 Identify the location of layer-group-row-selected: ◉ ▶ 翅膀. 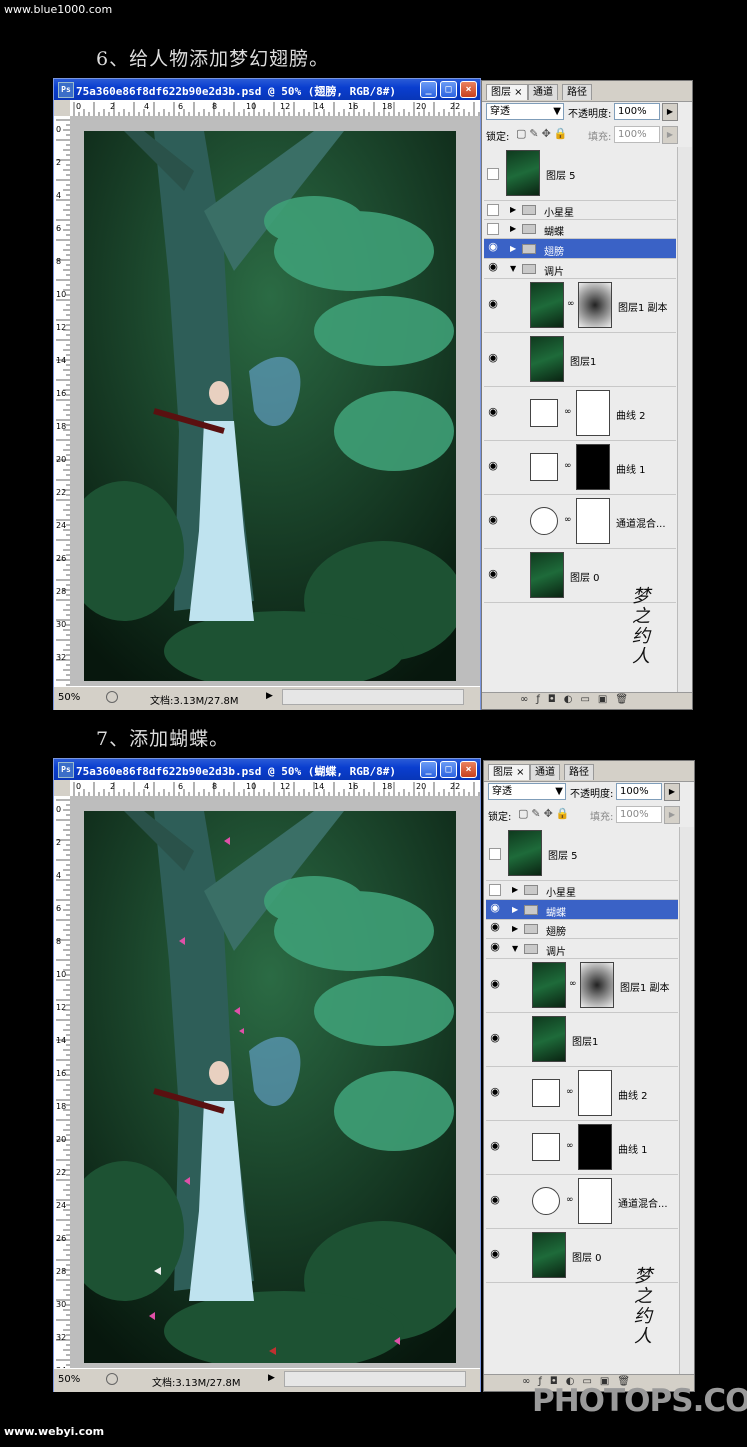
(580, 249).